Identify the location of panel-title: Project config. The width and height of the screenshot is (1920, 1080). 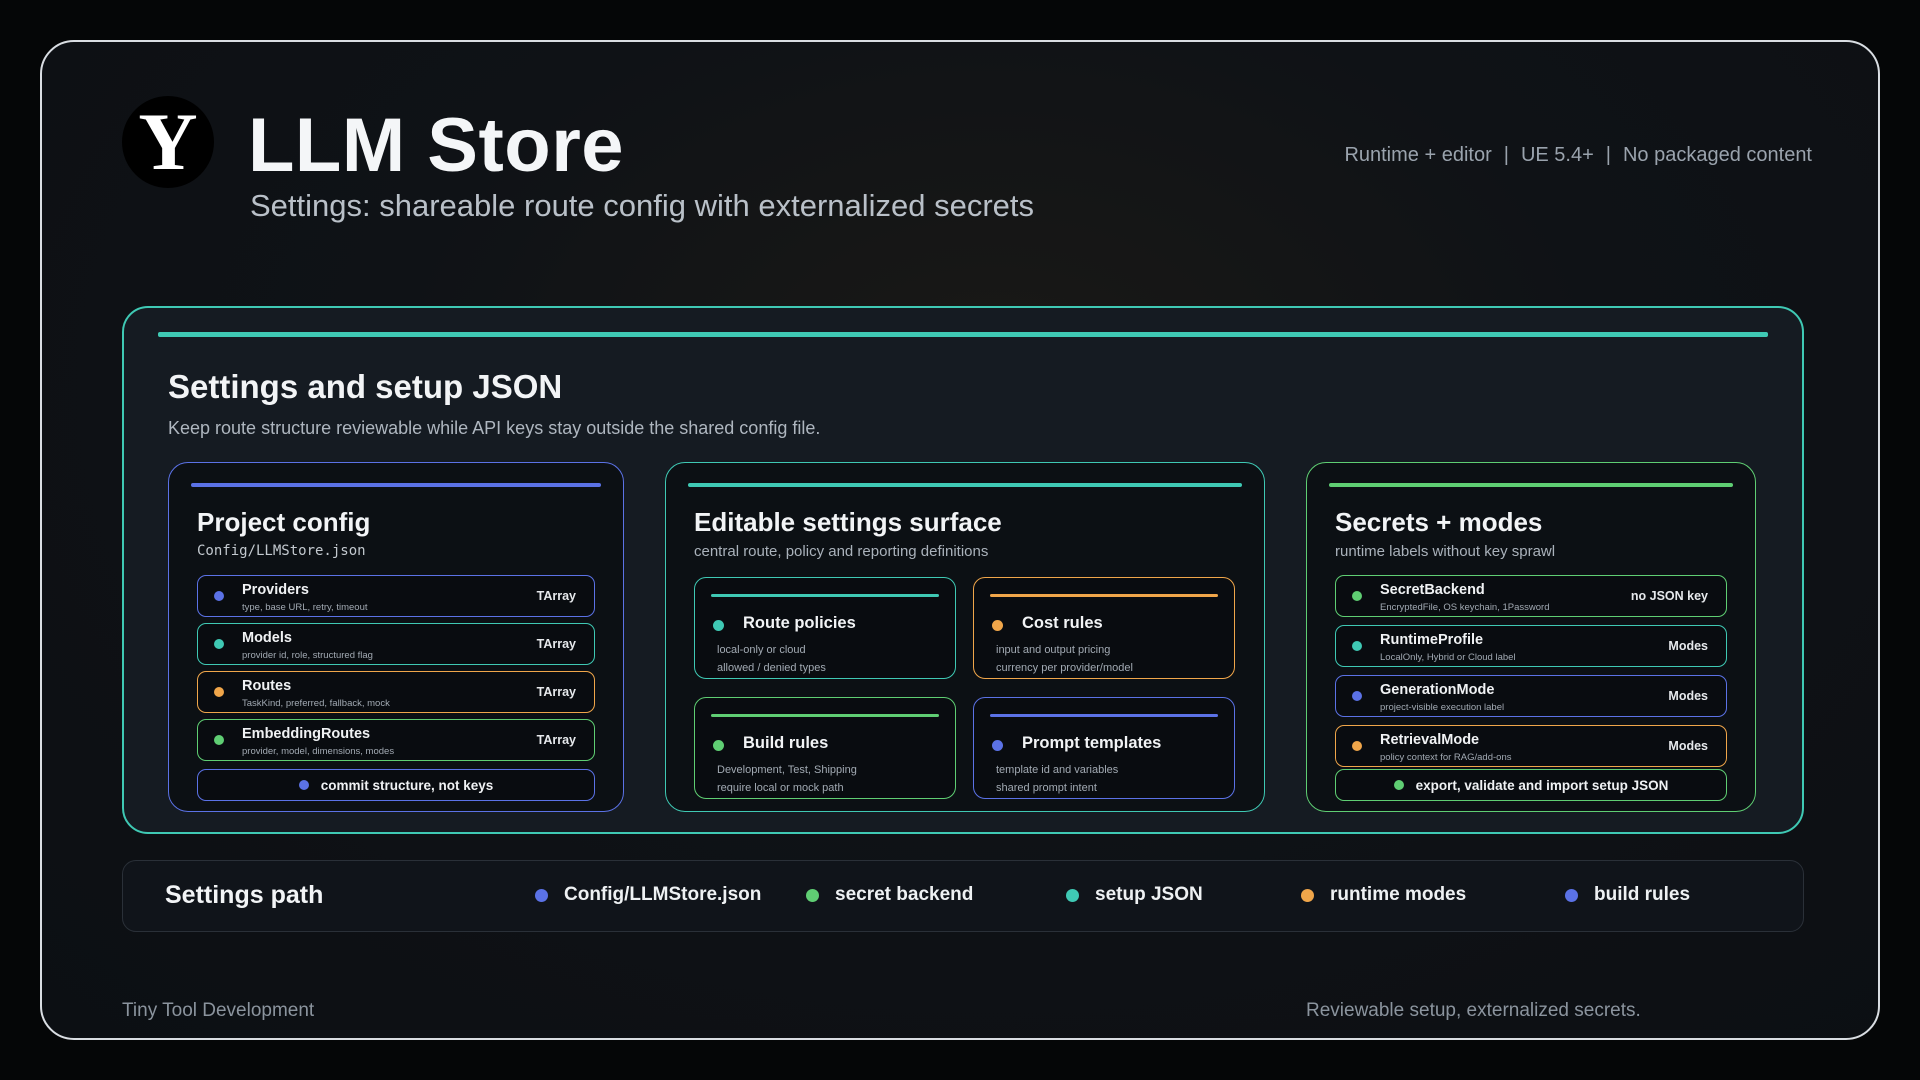
(284, 522).